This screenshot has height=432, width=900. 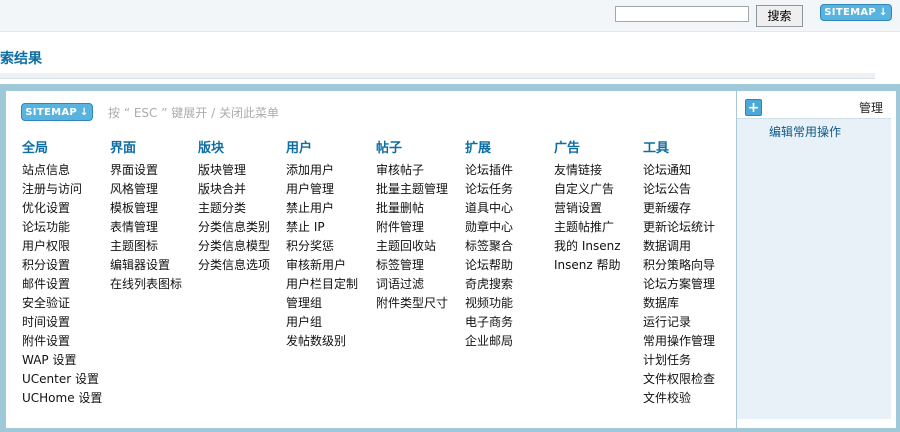 What do you see at coordinates (412, 148) in the screenshot?
I see `menu-heading: 帖子` at bounding box center [412, 148].